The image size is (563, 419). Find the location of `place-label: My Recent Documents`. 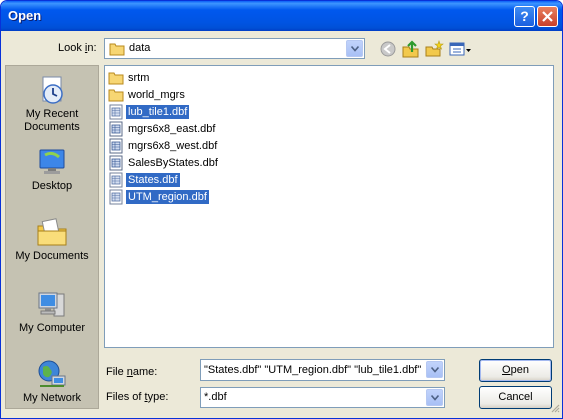

place-label: My Recent Documents is located at coordinates (52, 120).